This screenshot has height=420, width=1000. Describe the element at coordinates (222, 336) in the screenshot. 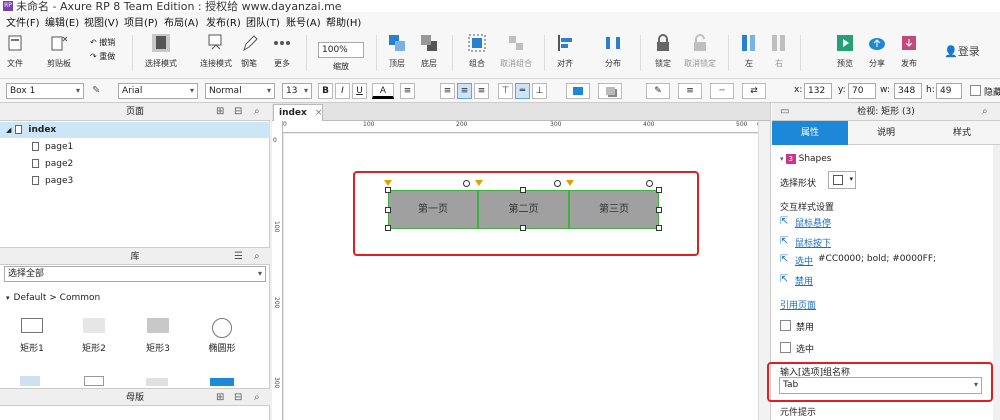

I see `library-item-ellipse: 椭圆形` at that location.